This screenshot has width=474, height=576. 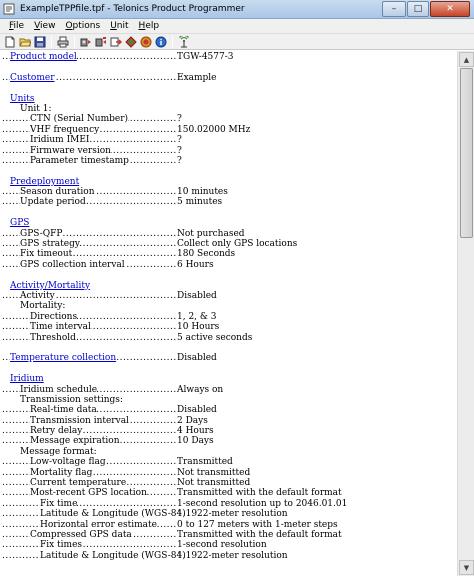 What do you see at coordinates (205, 57) in the screenshot?
I see `setting-value: TGW-4577-3` at bounding box center [205, 57].